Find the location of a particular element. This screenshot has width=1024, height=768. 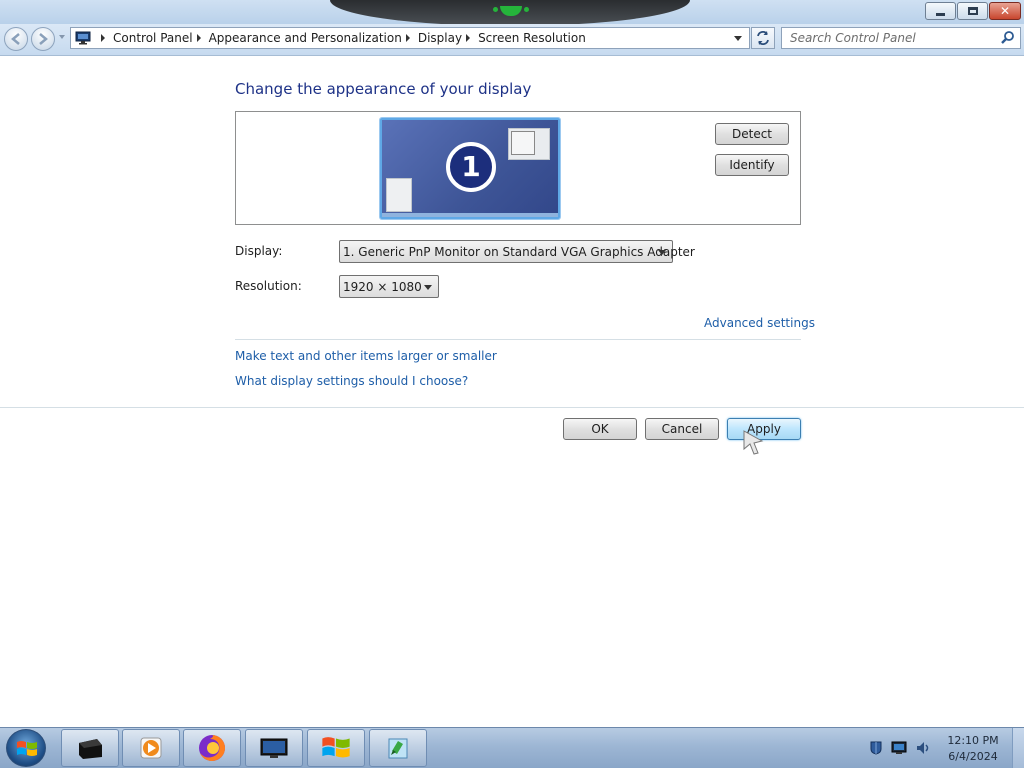

status-led-icon is located at coordinates (511, 11).